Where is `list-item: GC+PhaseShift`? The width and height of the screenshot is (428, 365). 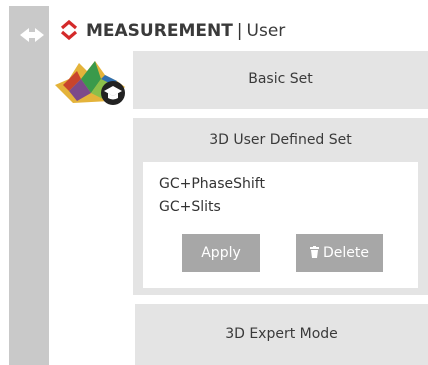
list-item: GC+PhaseShift is located at coordinates (212, 184).